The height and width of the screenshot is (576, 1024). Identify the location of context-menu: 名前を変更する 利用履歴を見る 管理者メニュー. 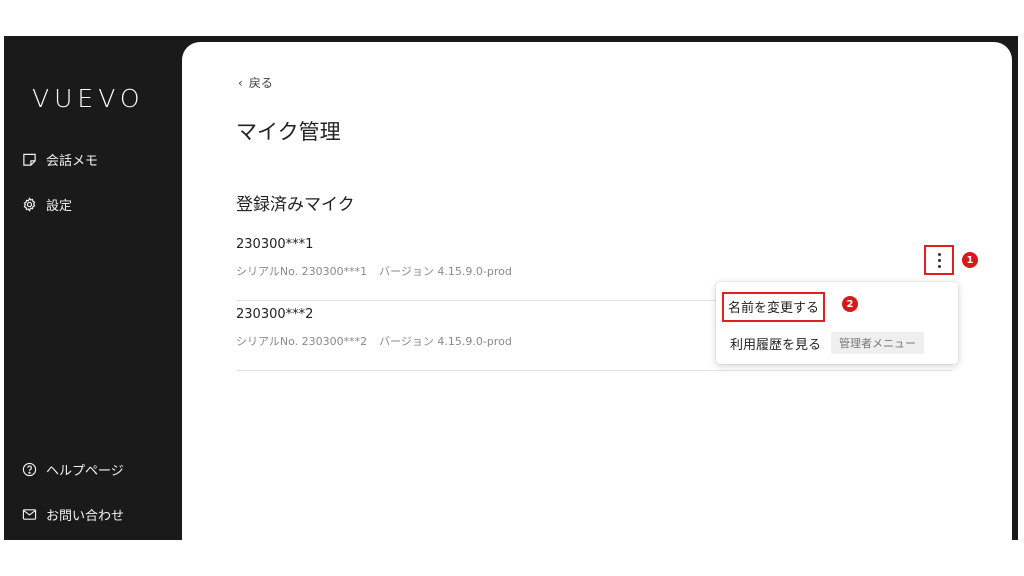
(837, 323).